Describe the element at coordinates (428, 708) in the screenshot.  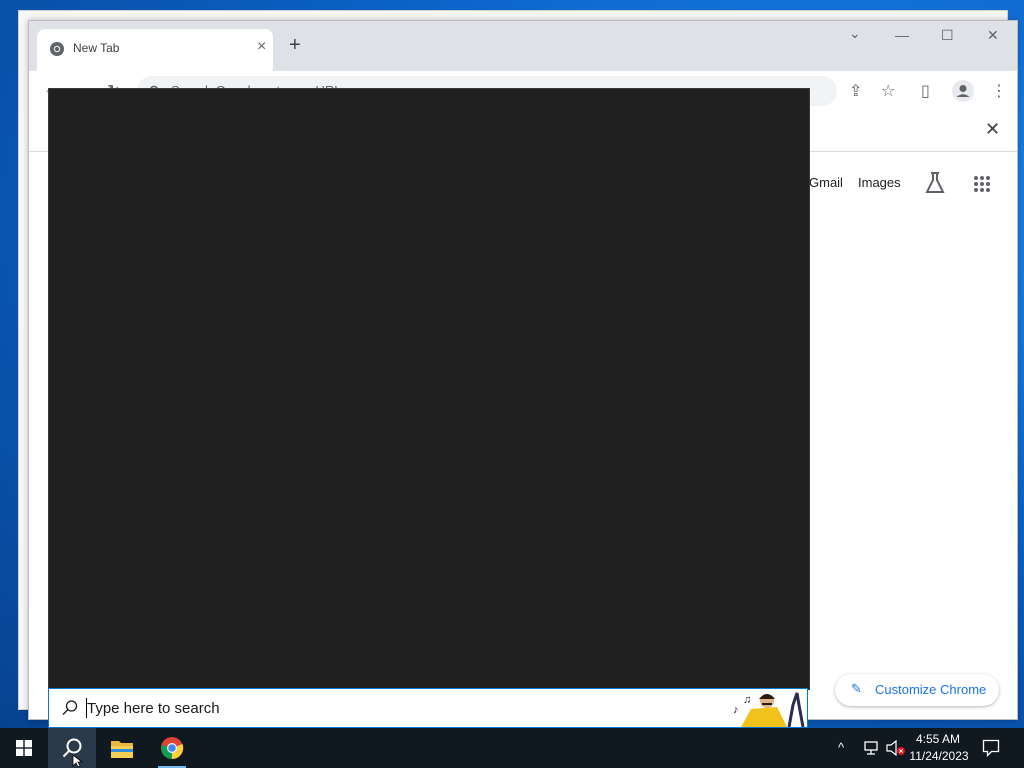
I see `taskbar-search-box: Type here to search ♪ ♫` at that location.